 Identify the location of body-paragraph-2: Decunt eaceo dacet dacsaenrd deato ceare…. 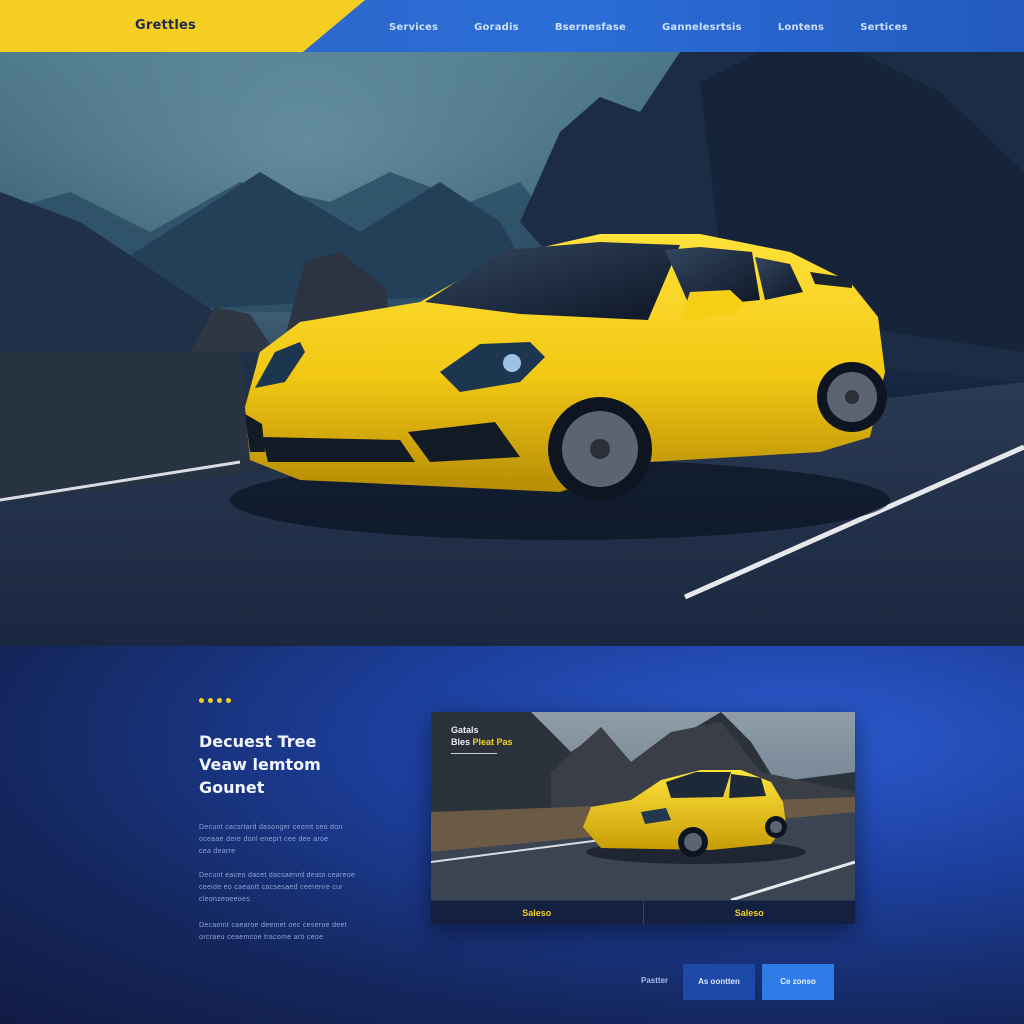
(294, 888).